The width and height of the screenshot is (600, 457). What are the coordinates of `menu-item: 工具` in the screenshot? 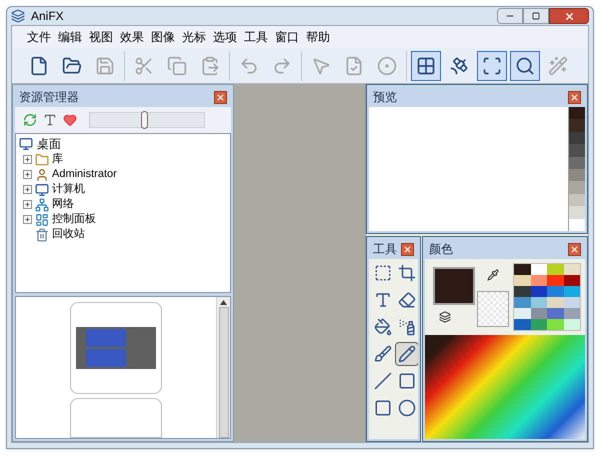 It's located at (256, 37).